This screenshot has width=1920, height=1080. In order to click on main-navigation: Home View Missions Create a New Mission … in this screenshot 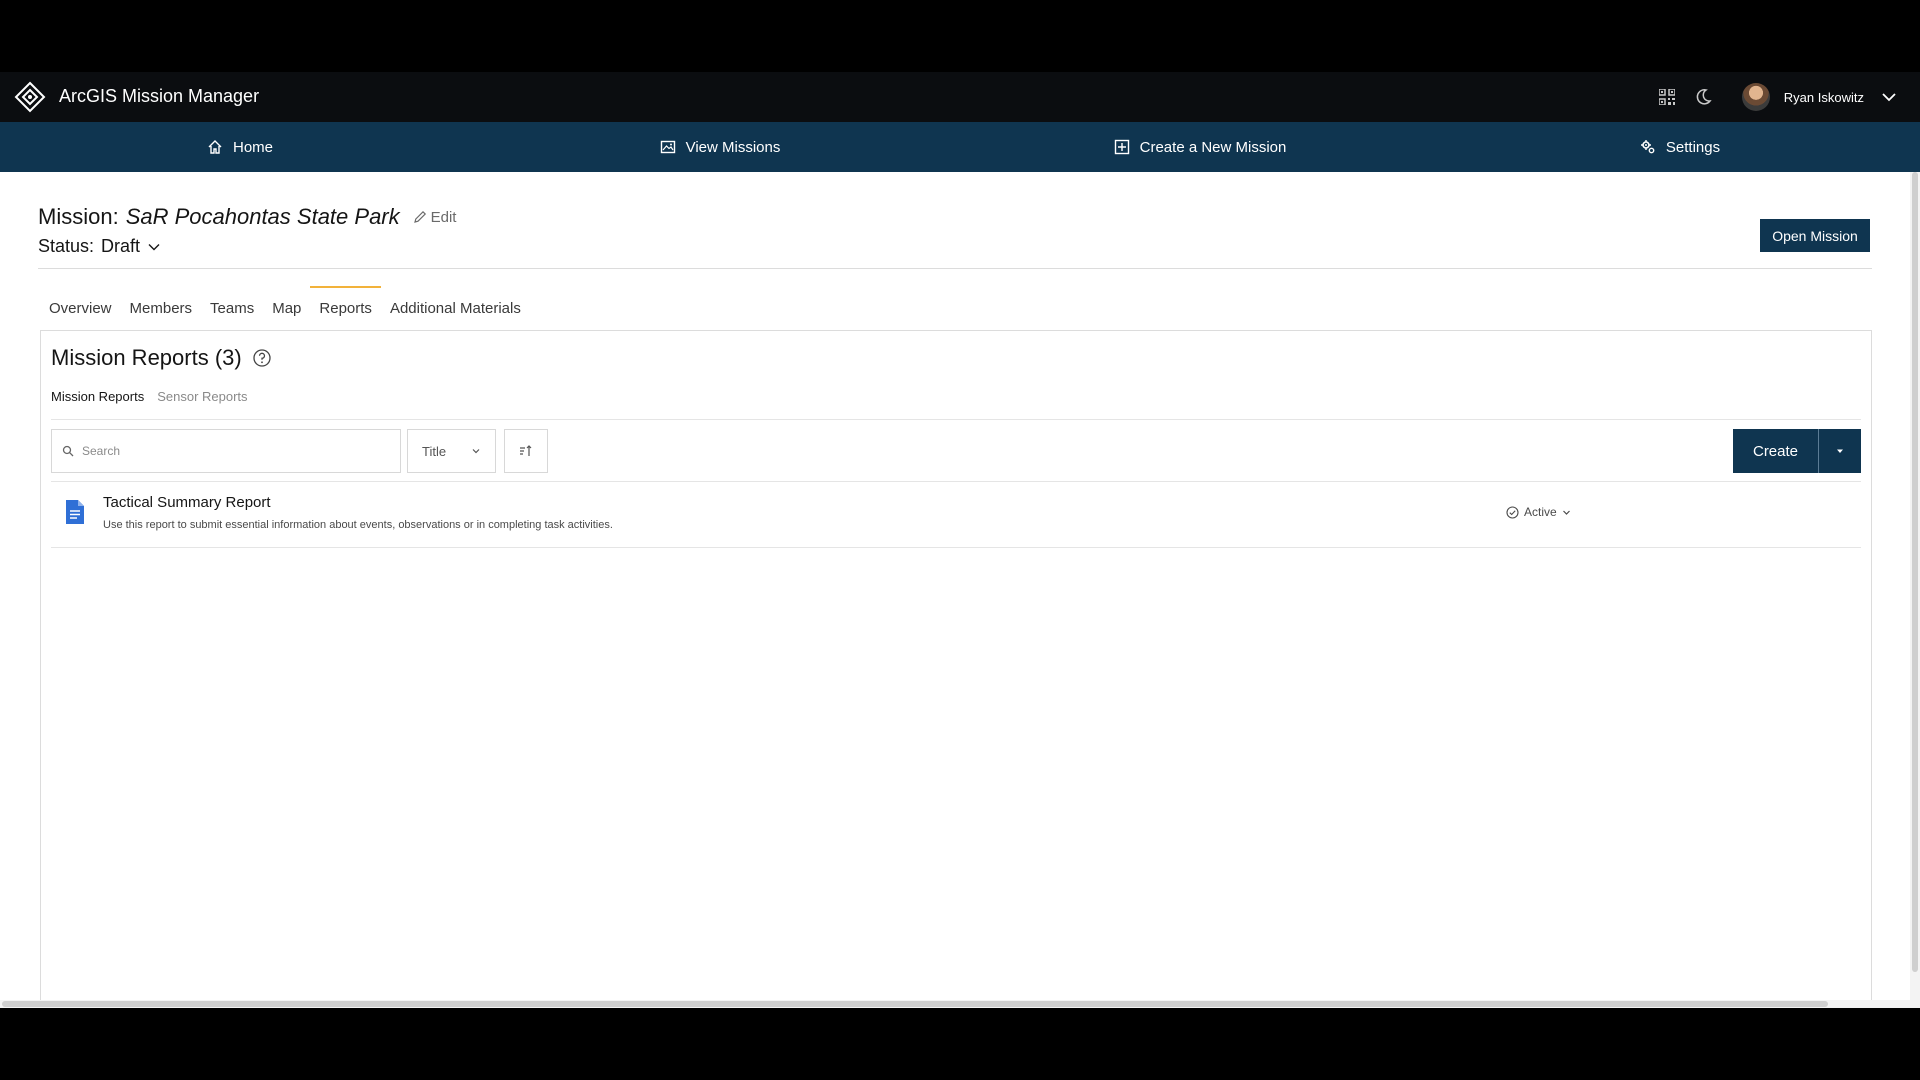, I will do `click(960, 147)`.